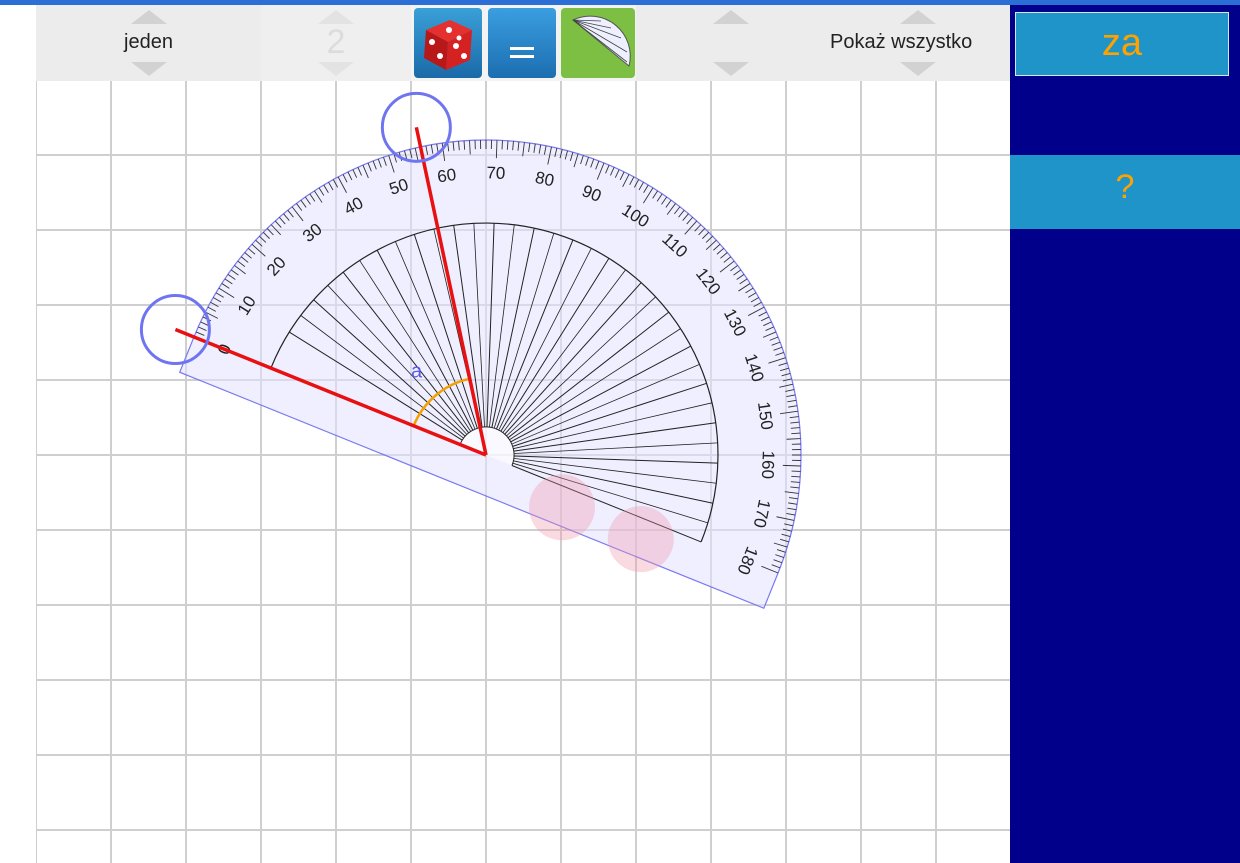  Describe the element at coordinates (561, 507) in the screenshot. I see `protractor-move-handle` at that location.